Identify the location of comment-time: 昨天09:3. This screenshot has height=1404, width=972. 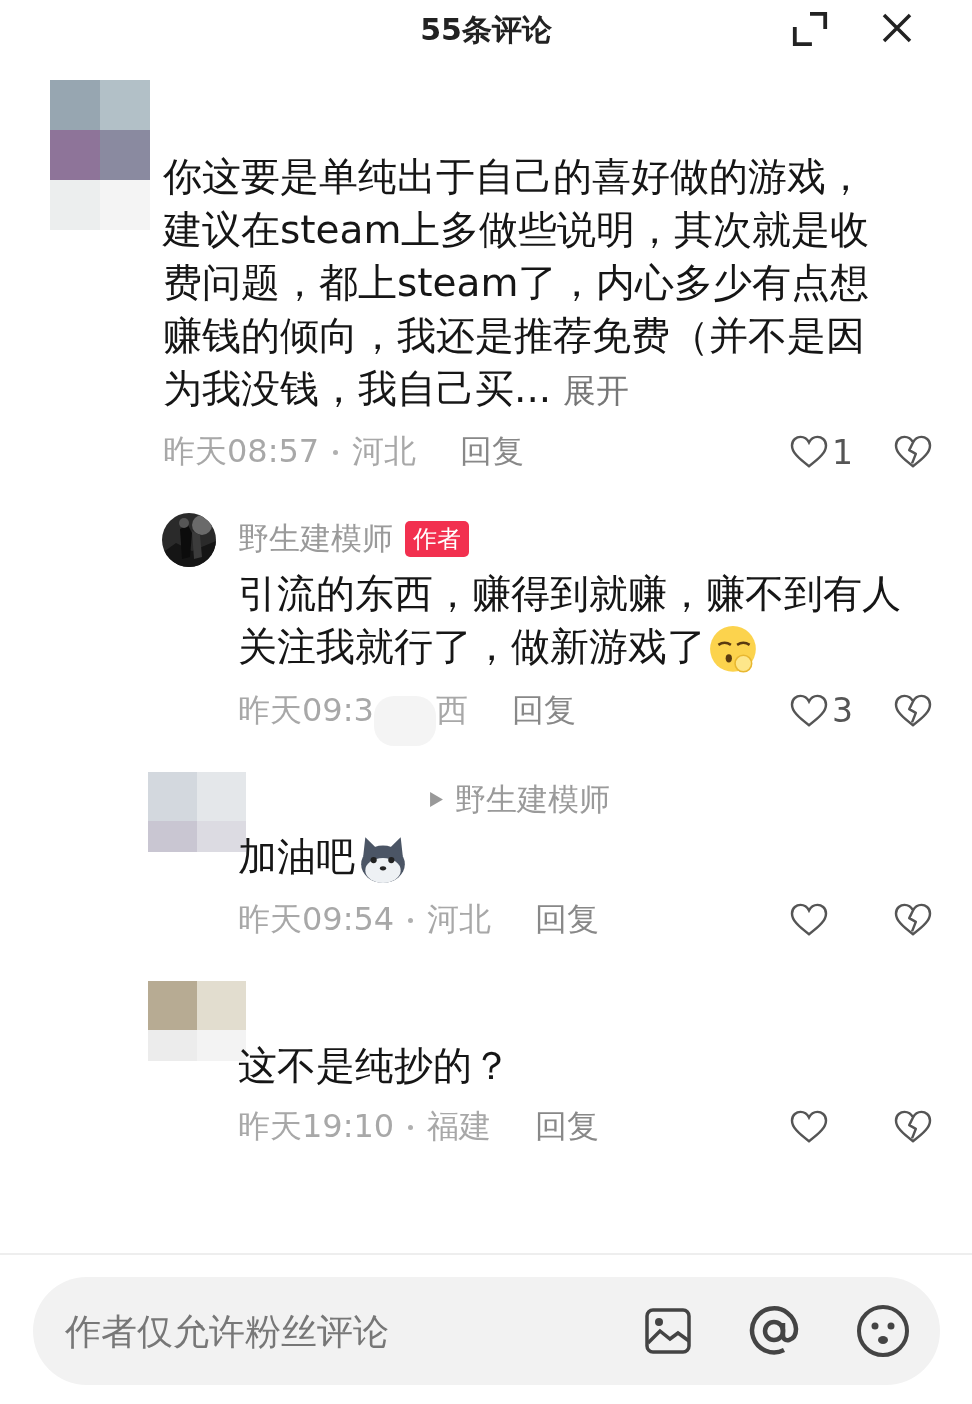
(306, 710).